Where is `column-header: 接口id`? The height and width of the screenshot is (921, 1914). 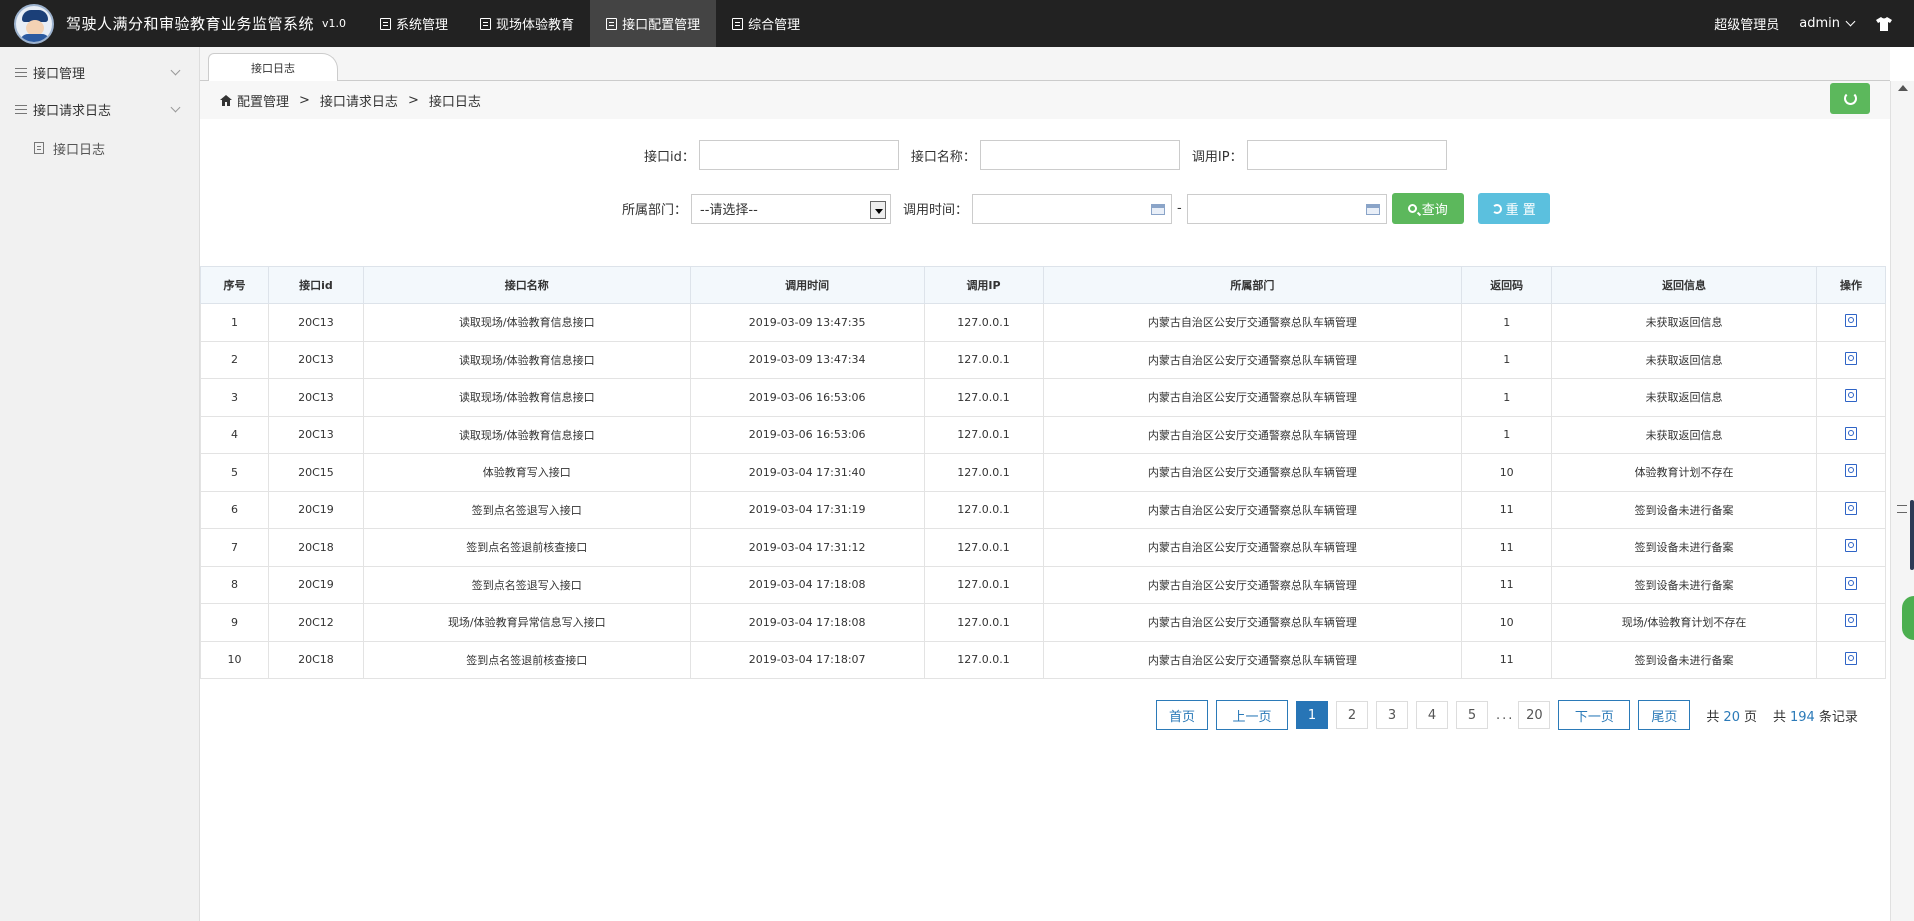
column-header: 接口id is located at coordinates (315, 285).